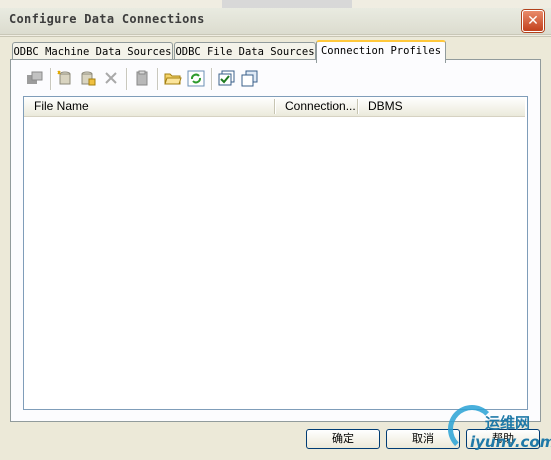 The image size is (551, 460). Describe the element at coordinates (173, 78) in the screenshot. I see `open-folder-icon` at that location.